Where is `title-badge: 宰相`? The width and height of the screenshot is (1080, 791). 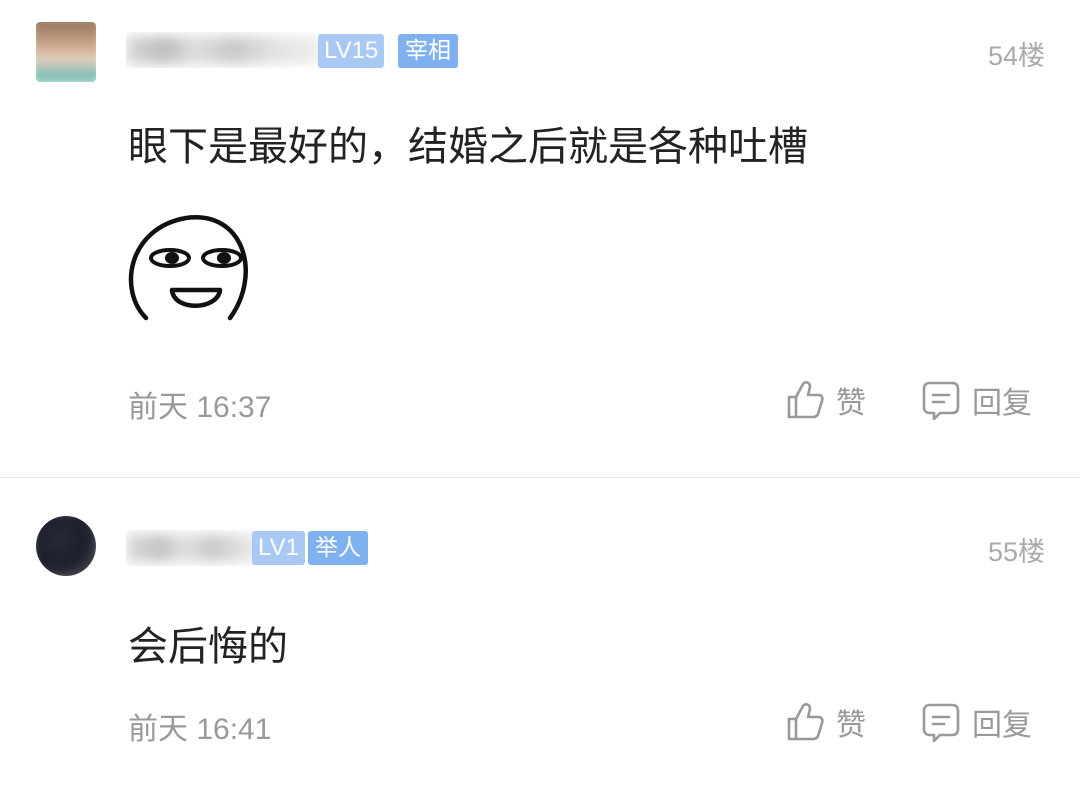 title-badge: 宰相 is located at coordinates (428, 51).